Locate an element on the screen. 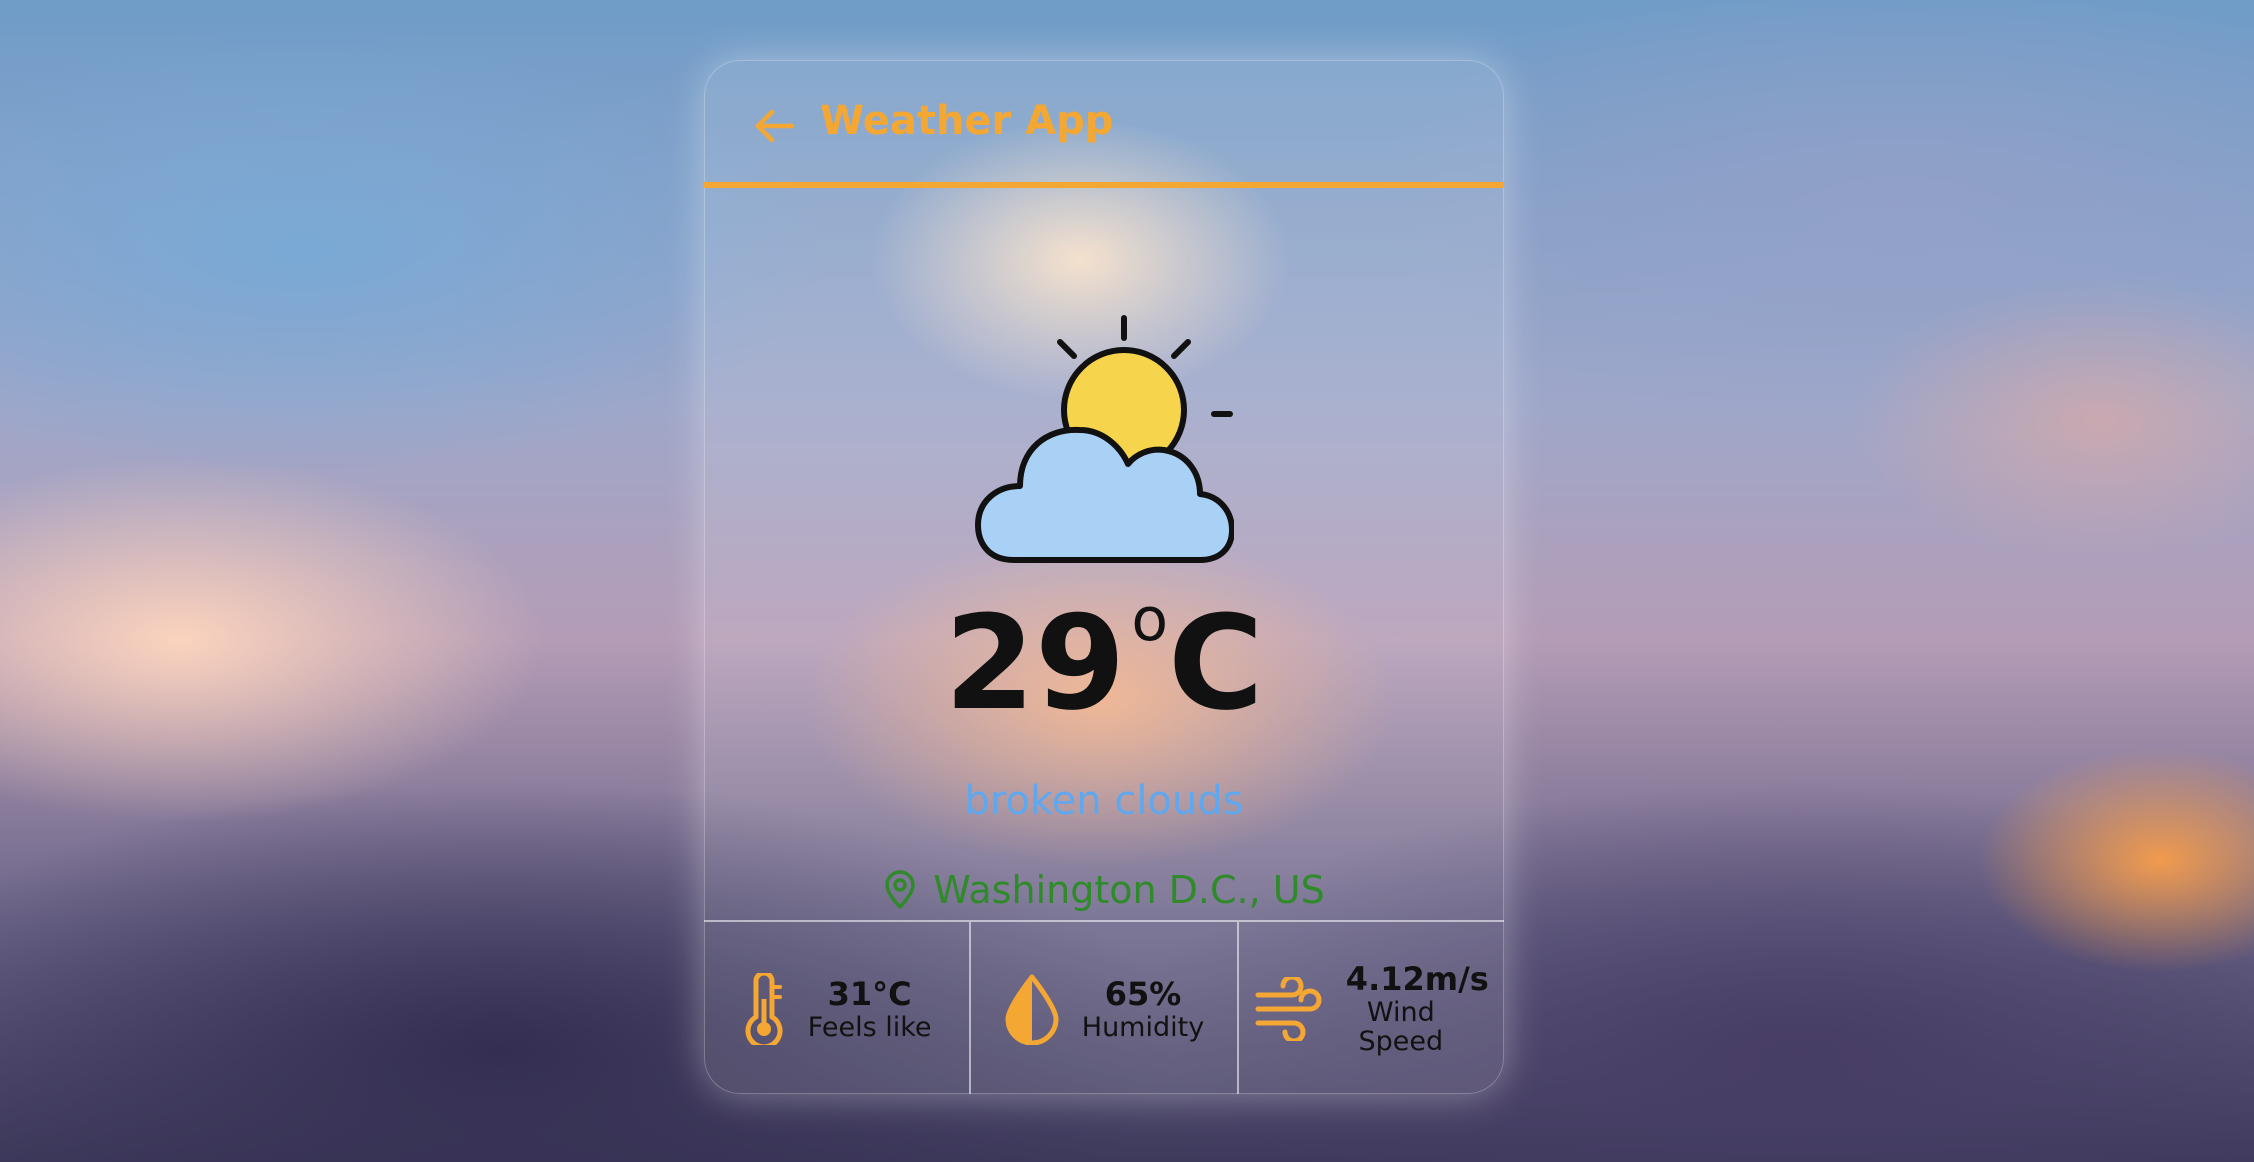 The width and height of the screenshot is (2254, 1162). wind-speed-label: Wind Speed is located at coordinates (1401, 1027).